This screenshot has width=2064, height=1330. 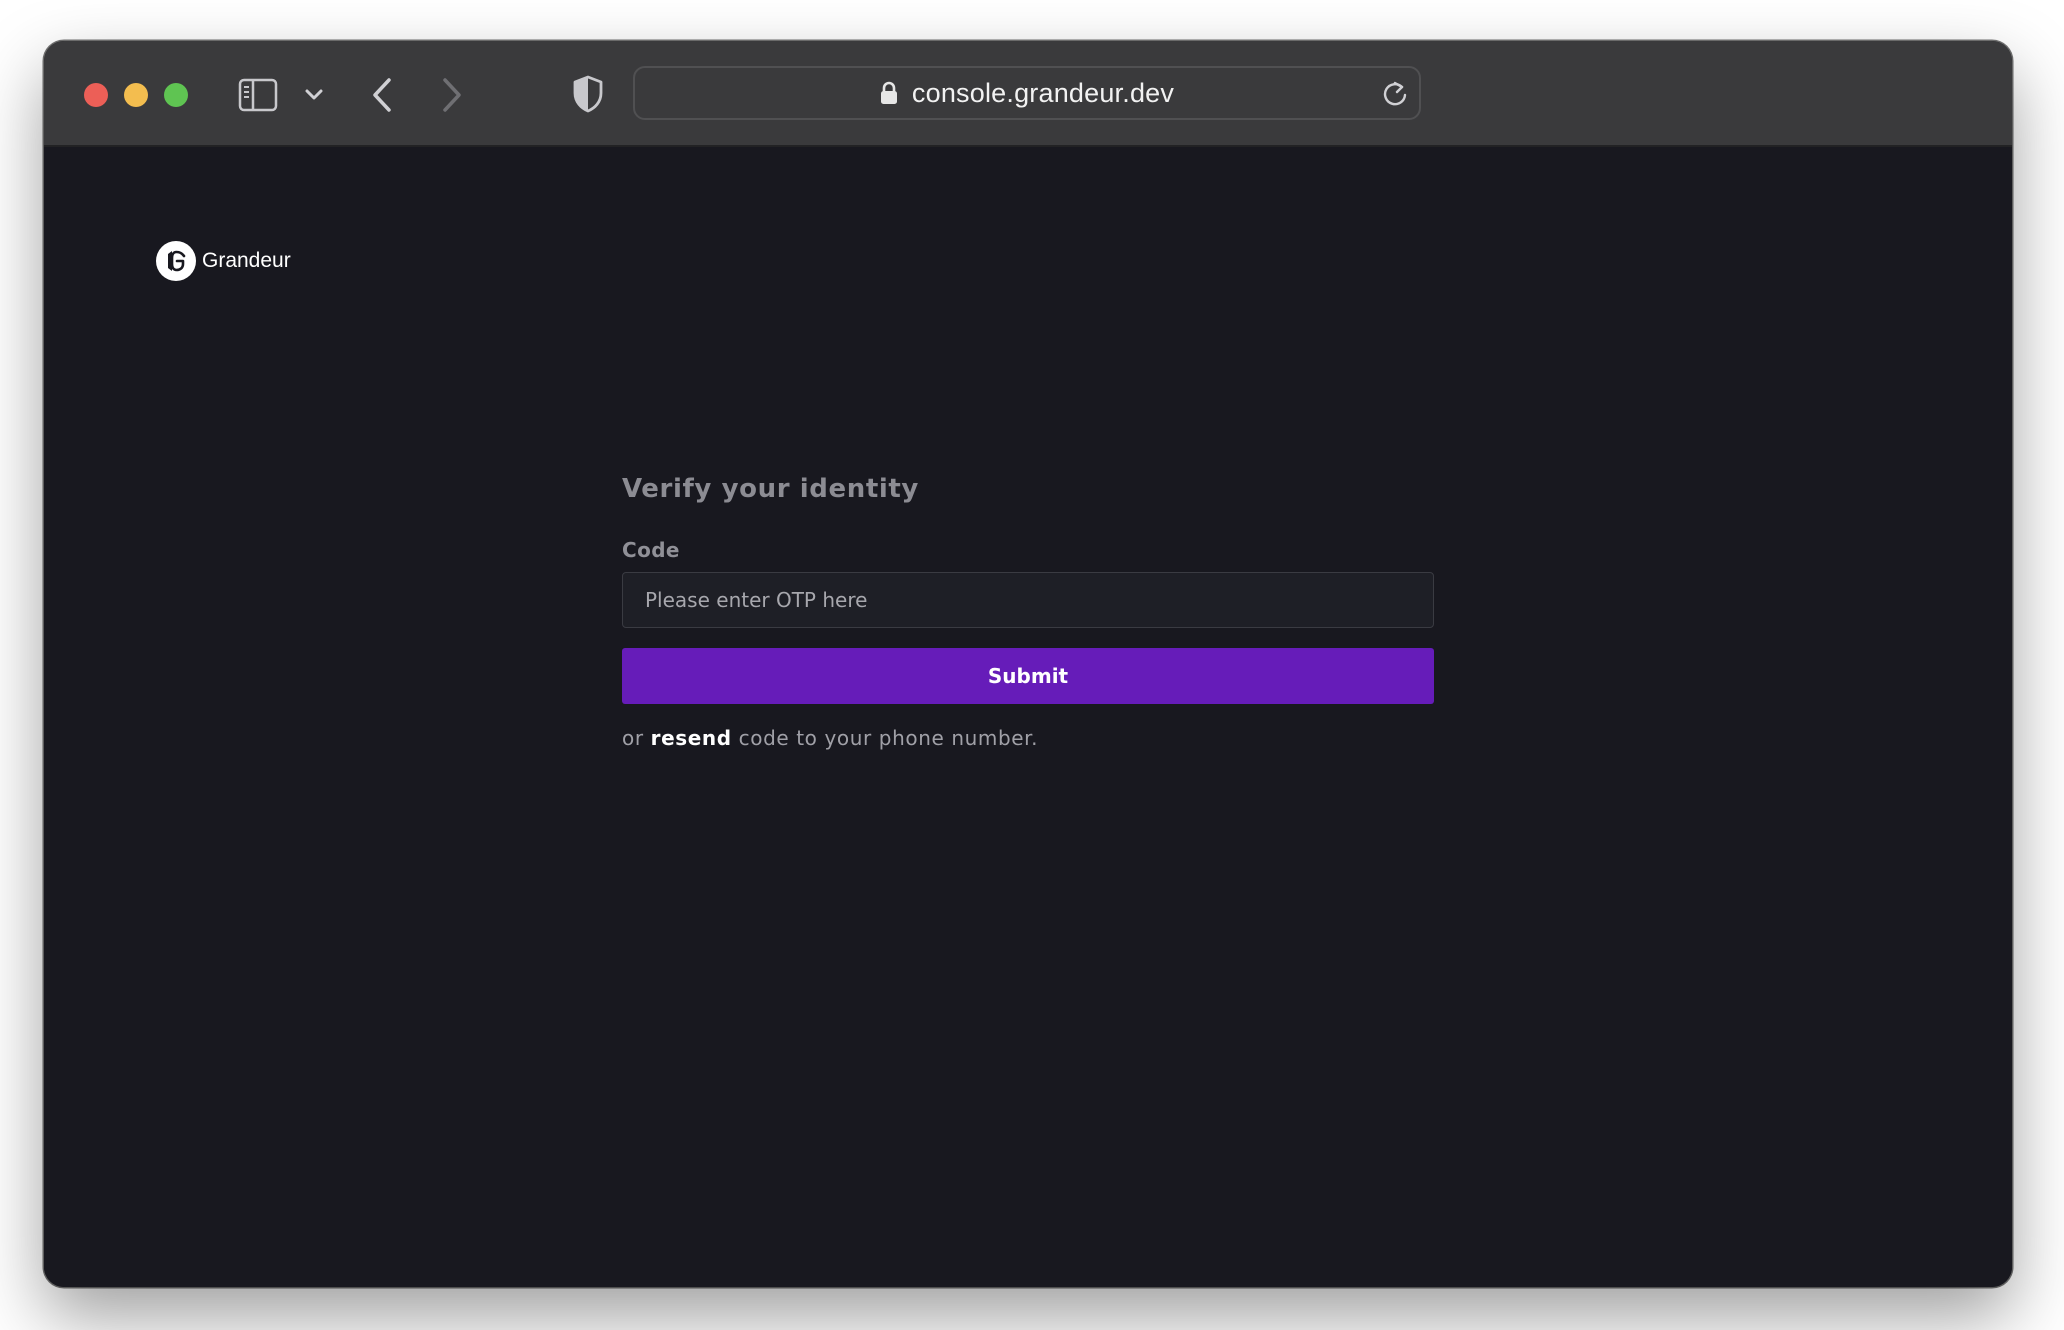 I want to click on reload-icon, so click(x=1395, y=94).